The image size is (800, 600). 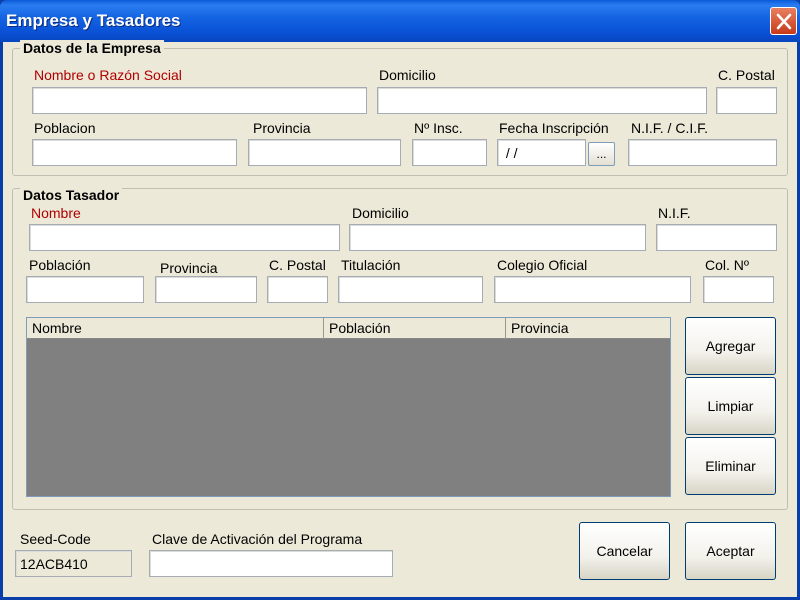 I want to click on tasador-domicilio-field, so click(x=497, y=237).